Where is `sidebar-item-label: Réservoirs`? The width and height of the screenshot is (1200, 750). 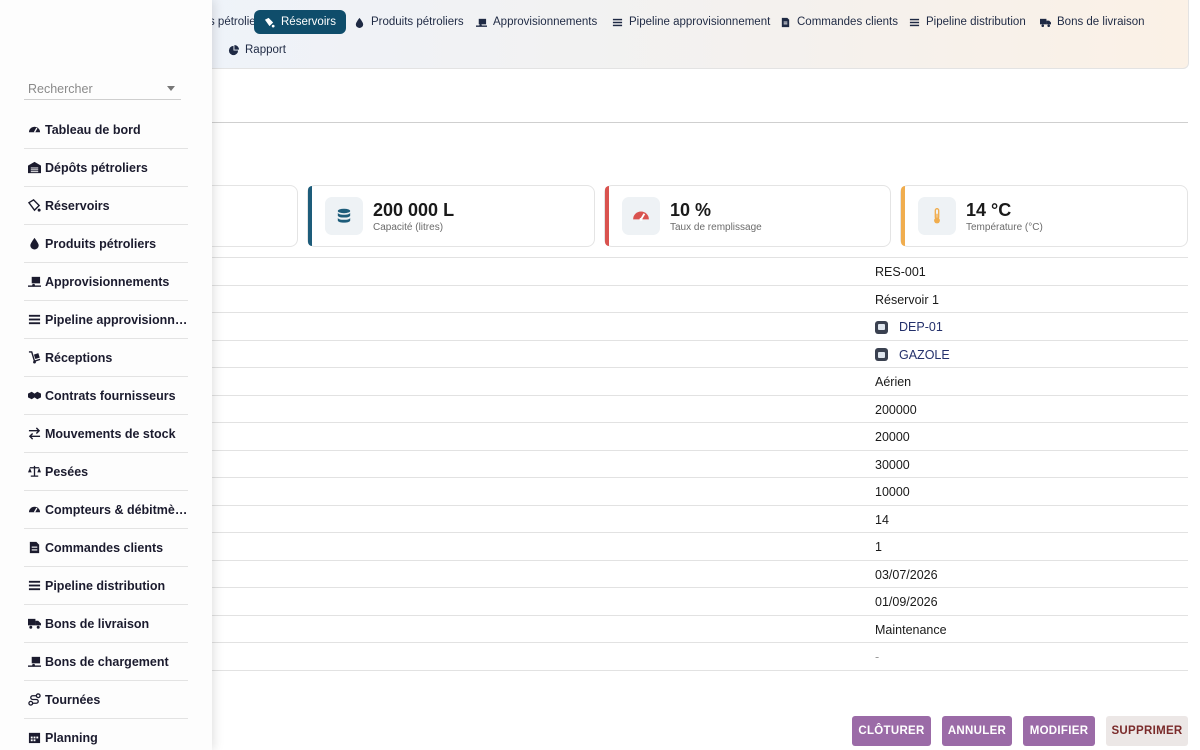
sidebar-item-label: Réservoirs is located at coordinates (77, 205).